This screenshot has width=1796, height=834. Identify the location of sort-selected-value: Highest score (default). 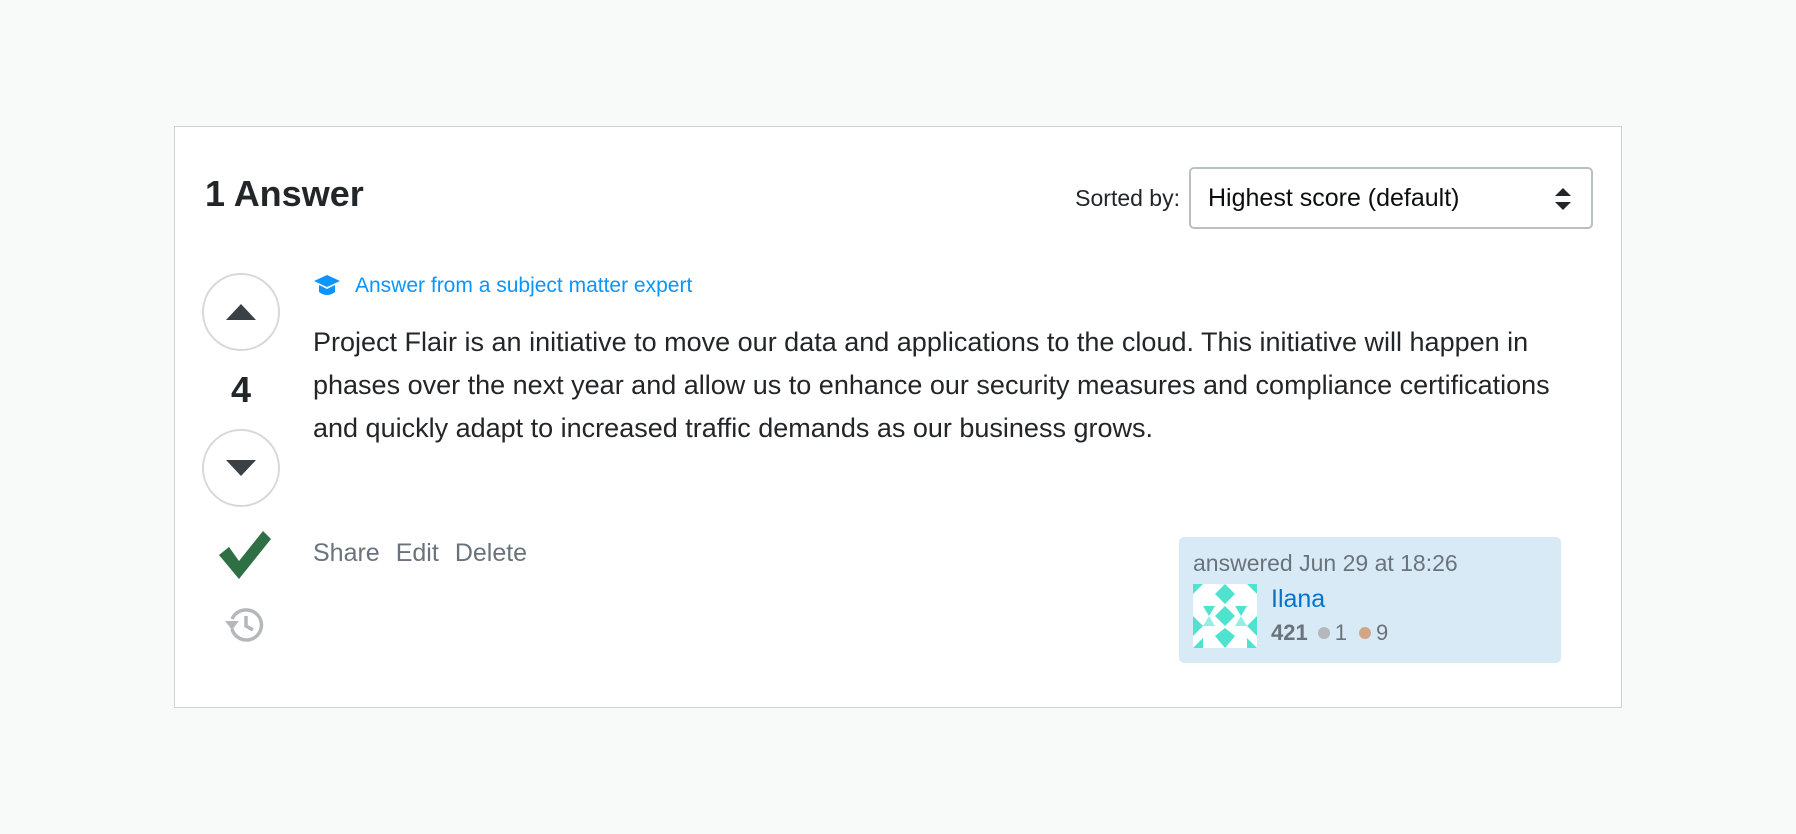
(1334, 198).